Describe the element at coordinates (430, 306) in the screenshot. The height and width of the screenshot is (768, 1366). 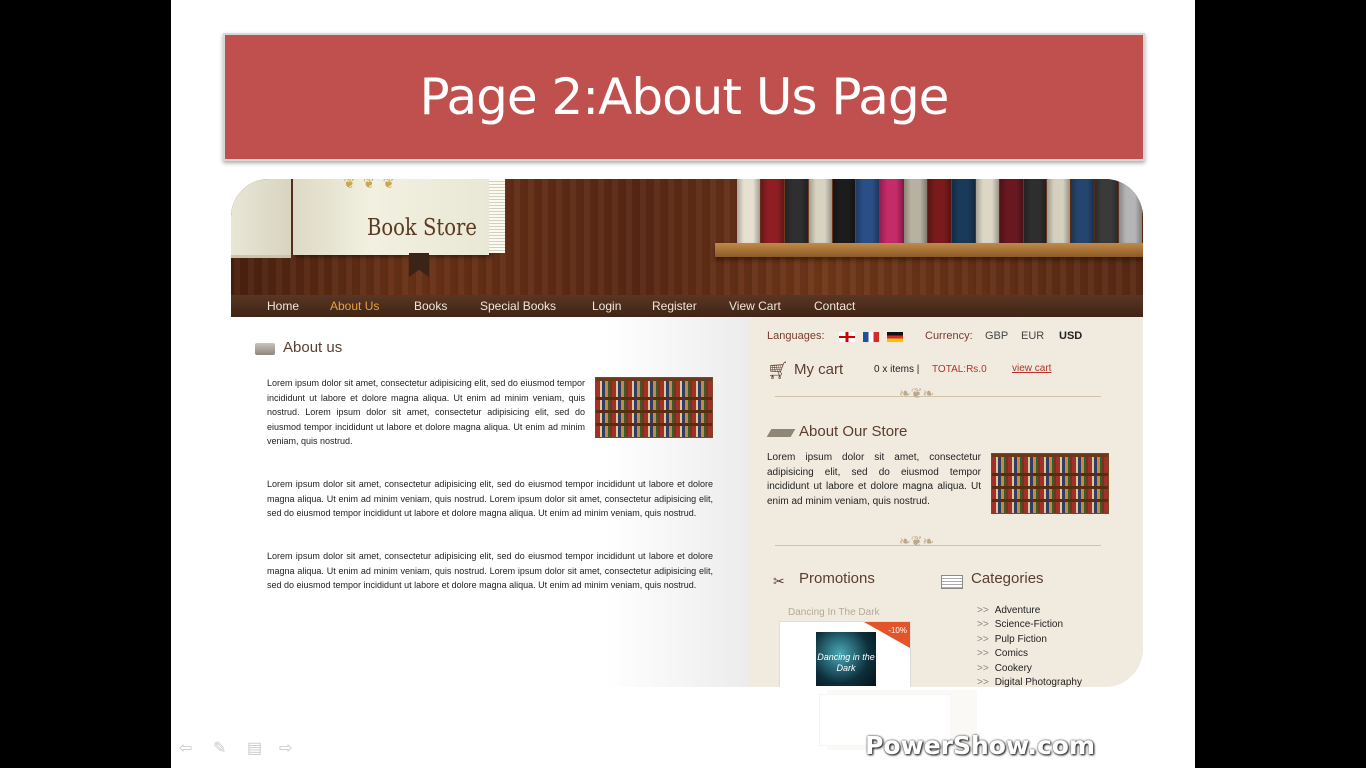
I see `nav-books: Books` at that location.